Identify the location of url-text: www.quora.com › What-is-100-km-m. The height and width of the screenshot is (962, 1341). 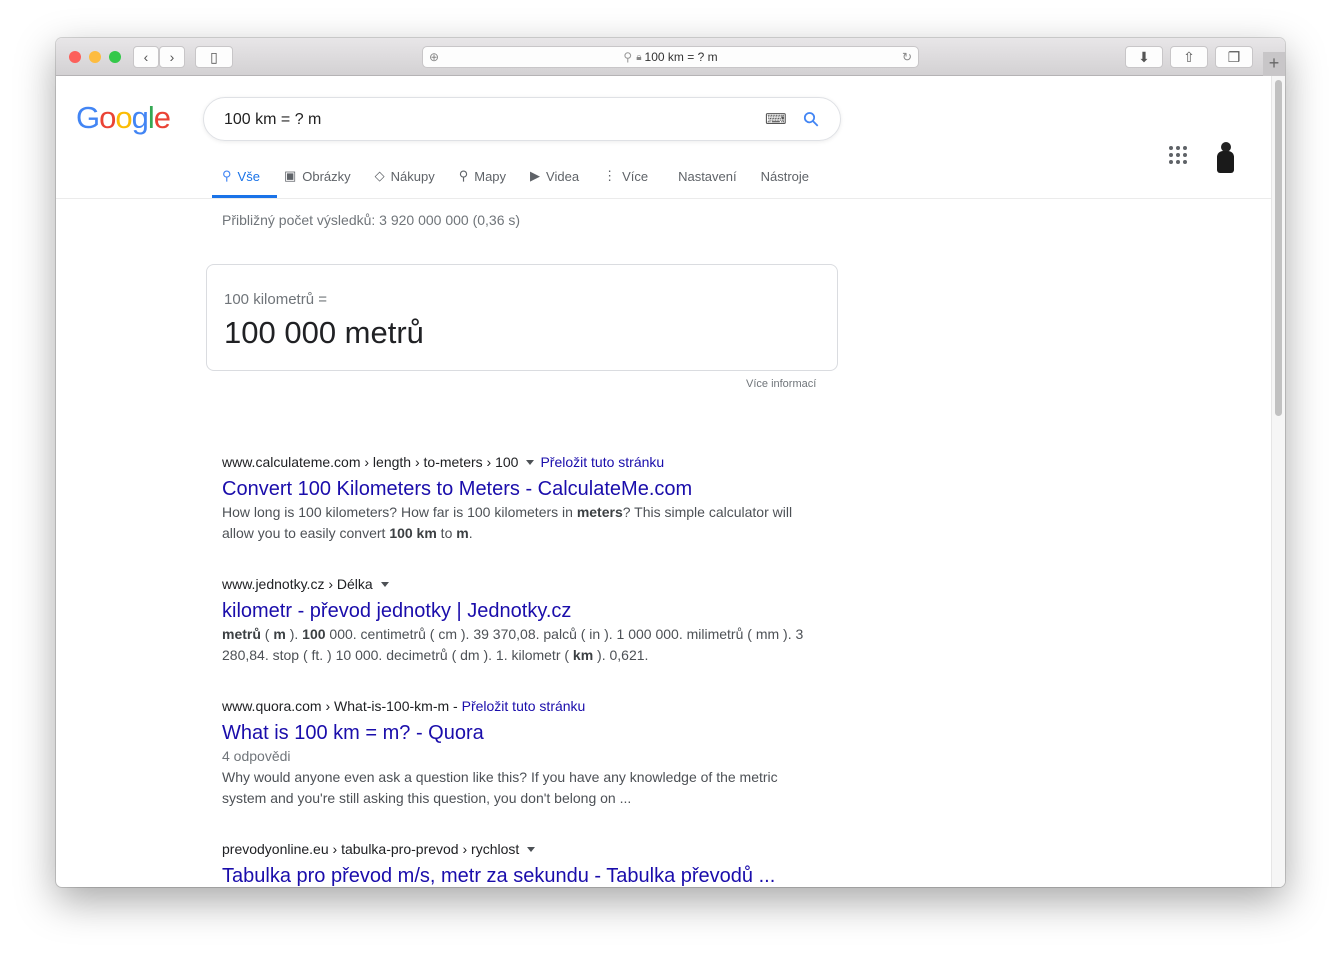
(336, 706).